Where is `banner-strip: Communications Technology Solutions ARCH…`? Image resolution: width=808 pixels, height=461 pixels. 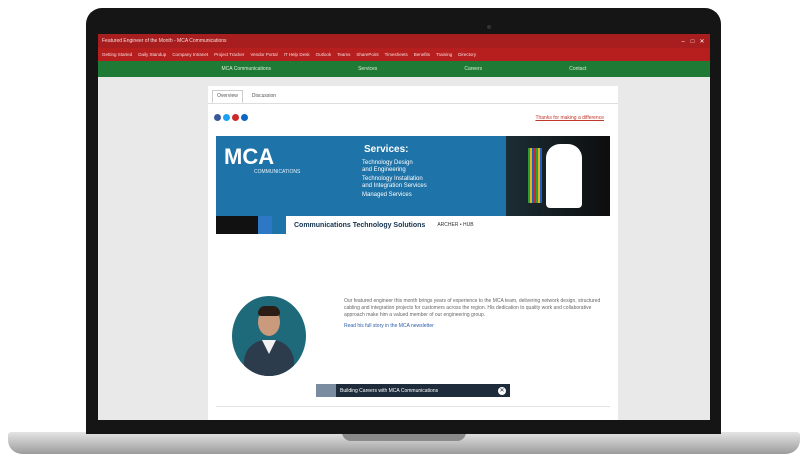
banner-strip: Communications Technology Solutions ARCH… is located at coordinates (413, 225).